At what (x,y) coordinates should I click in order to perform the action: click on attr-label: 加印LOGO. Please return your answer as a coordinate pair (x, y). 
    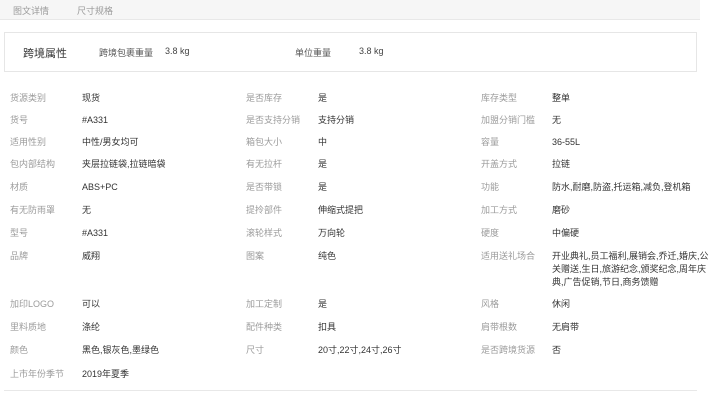
    Looking at the image, I should click on (32, 304).